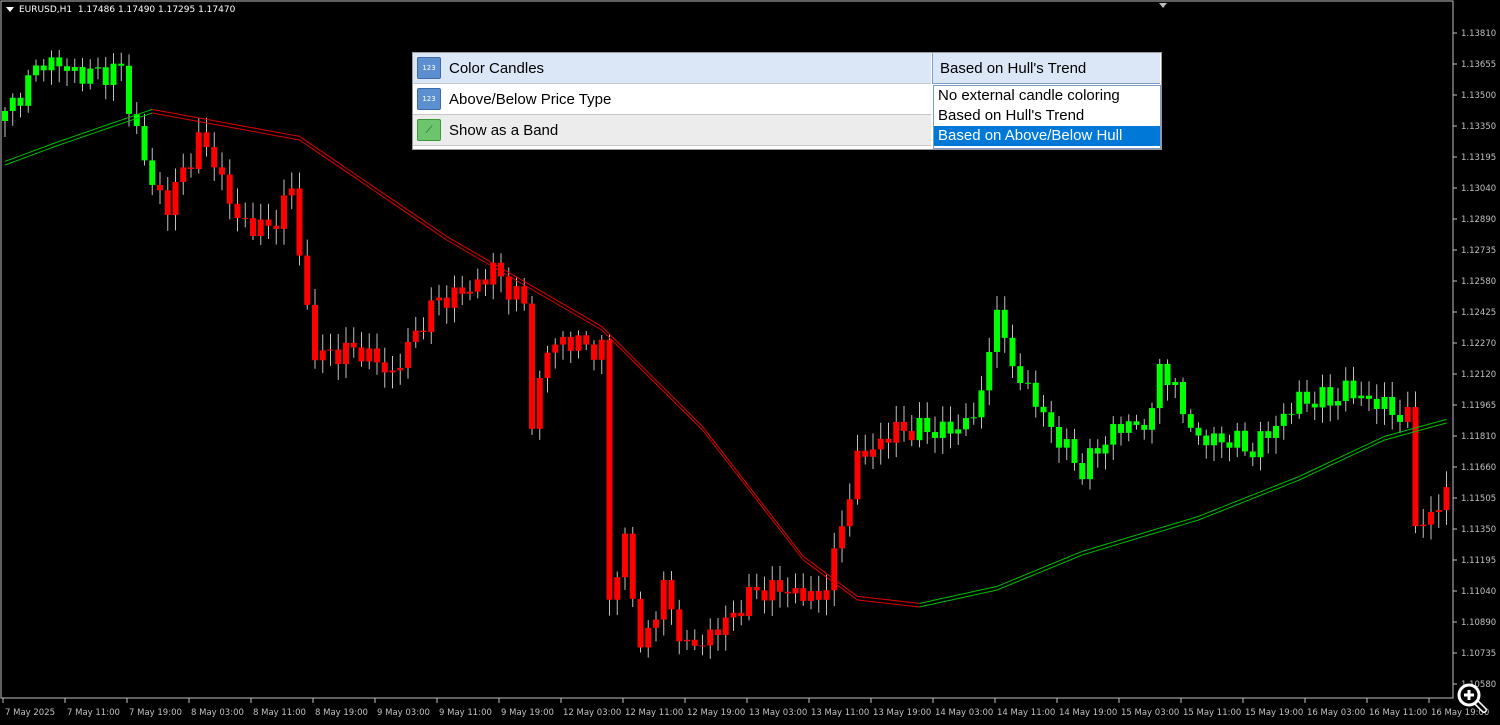  What do you see at coordinates (1163, 5) in the screenshot?
I see `chart-shift-marker-icon` at bounding box center [1163, 5].